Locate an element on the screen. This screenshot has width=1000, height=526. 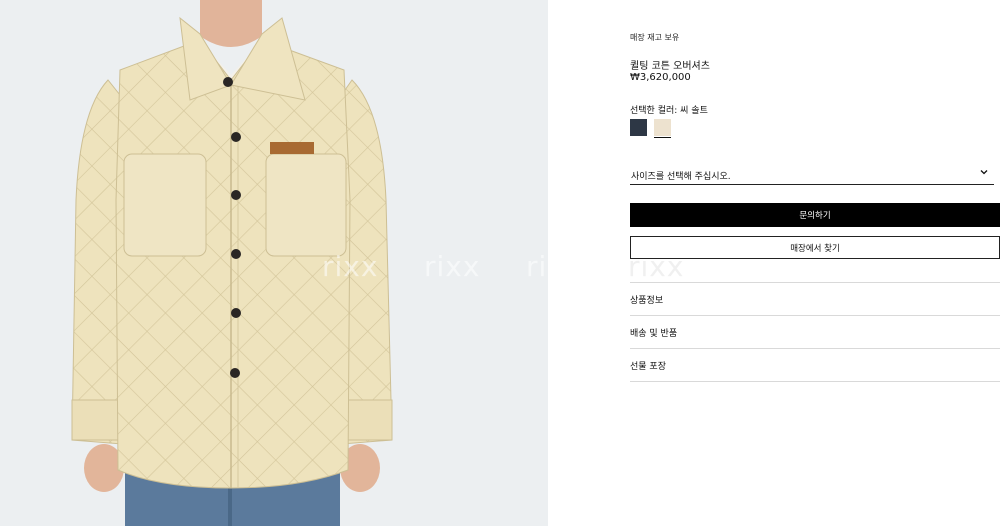
divider is located at coordinates (815, 381).